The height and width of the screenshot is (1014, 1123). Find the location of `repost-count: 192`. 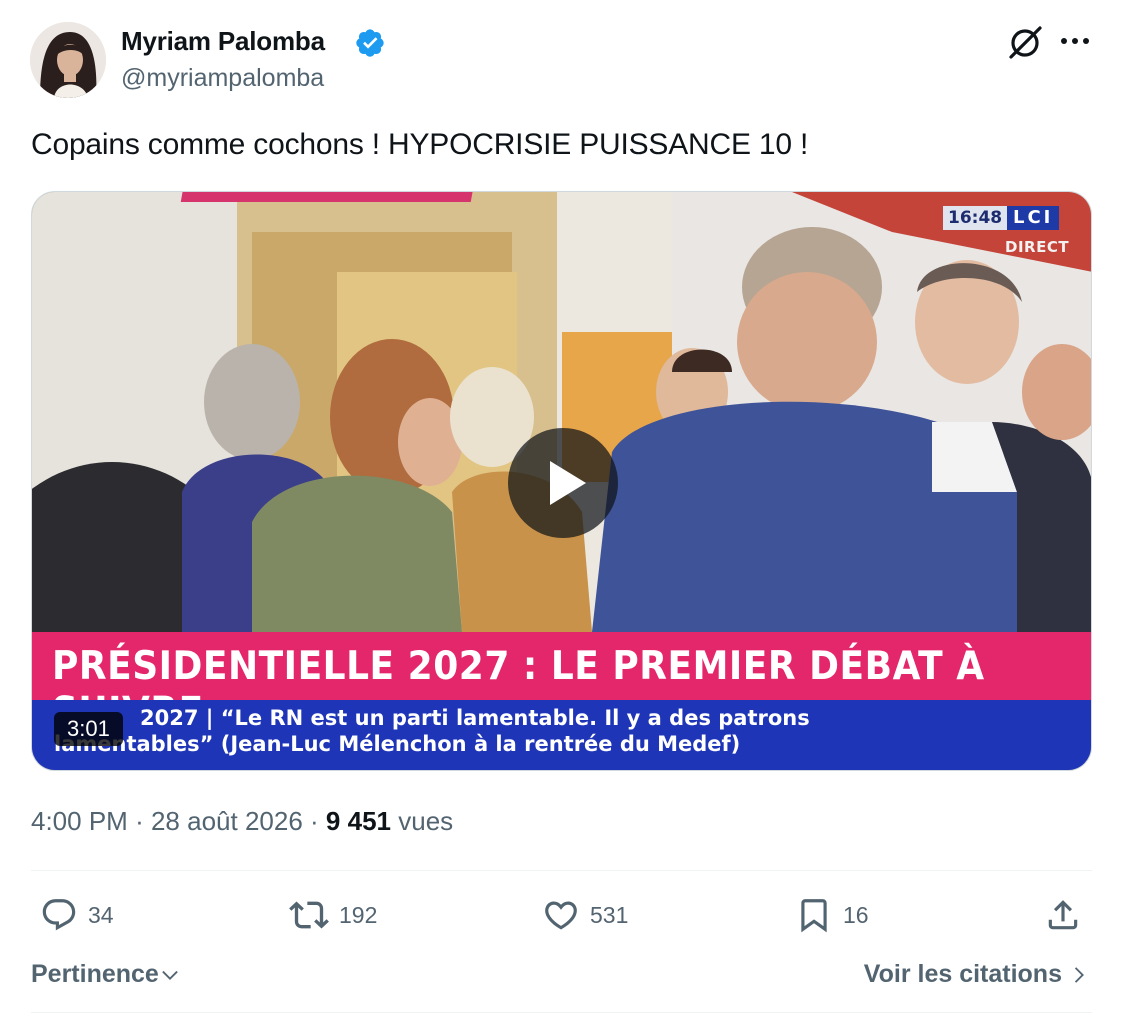

repost-count: 192 is located at coordinates (358, 914).